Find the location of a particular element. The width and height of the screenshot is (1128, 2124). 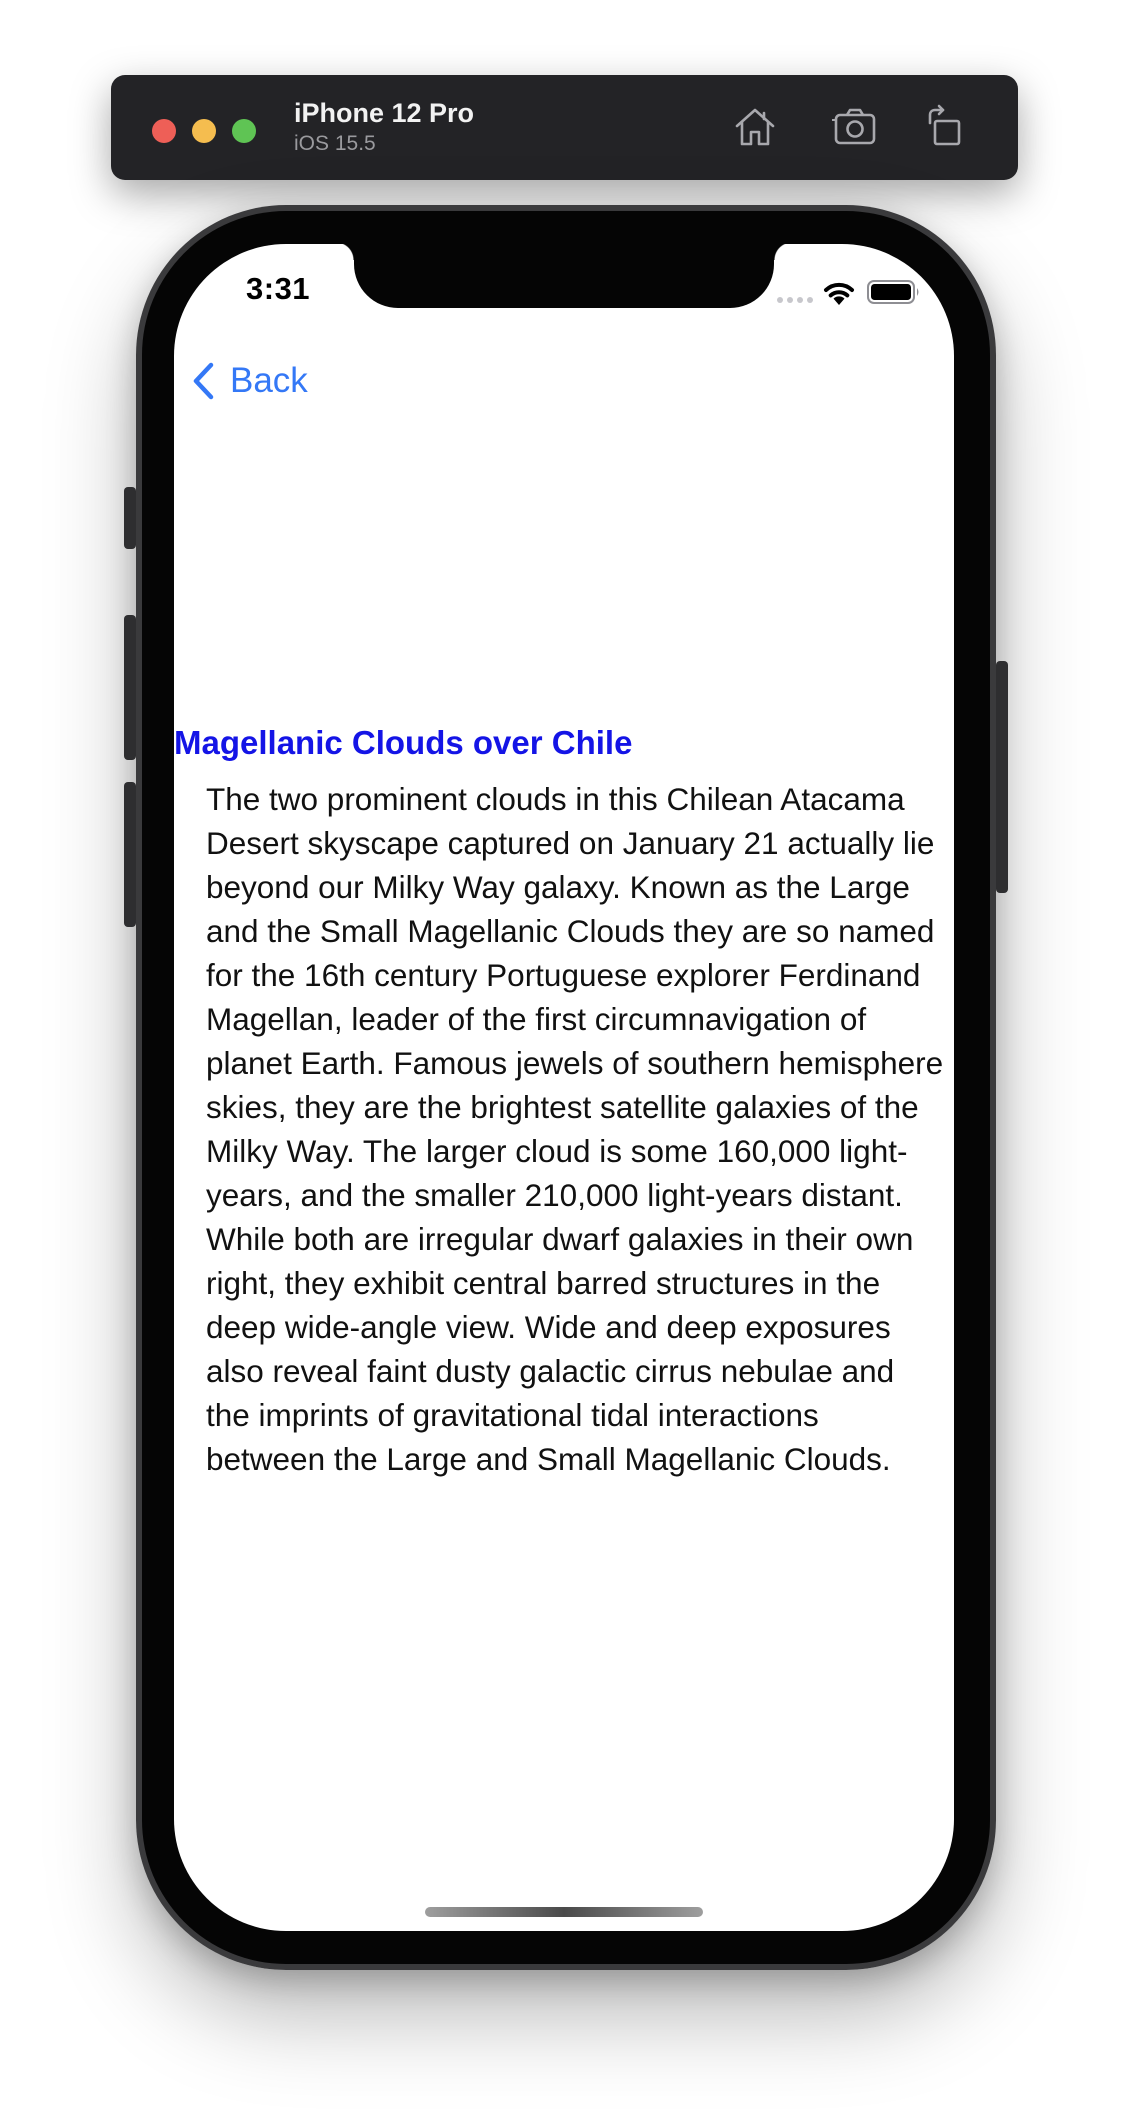

home-icon is located at coordinates (755, 127).